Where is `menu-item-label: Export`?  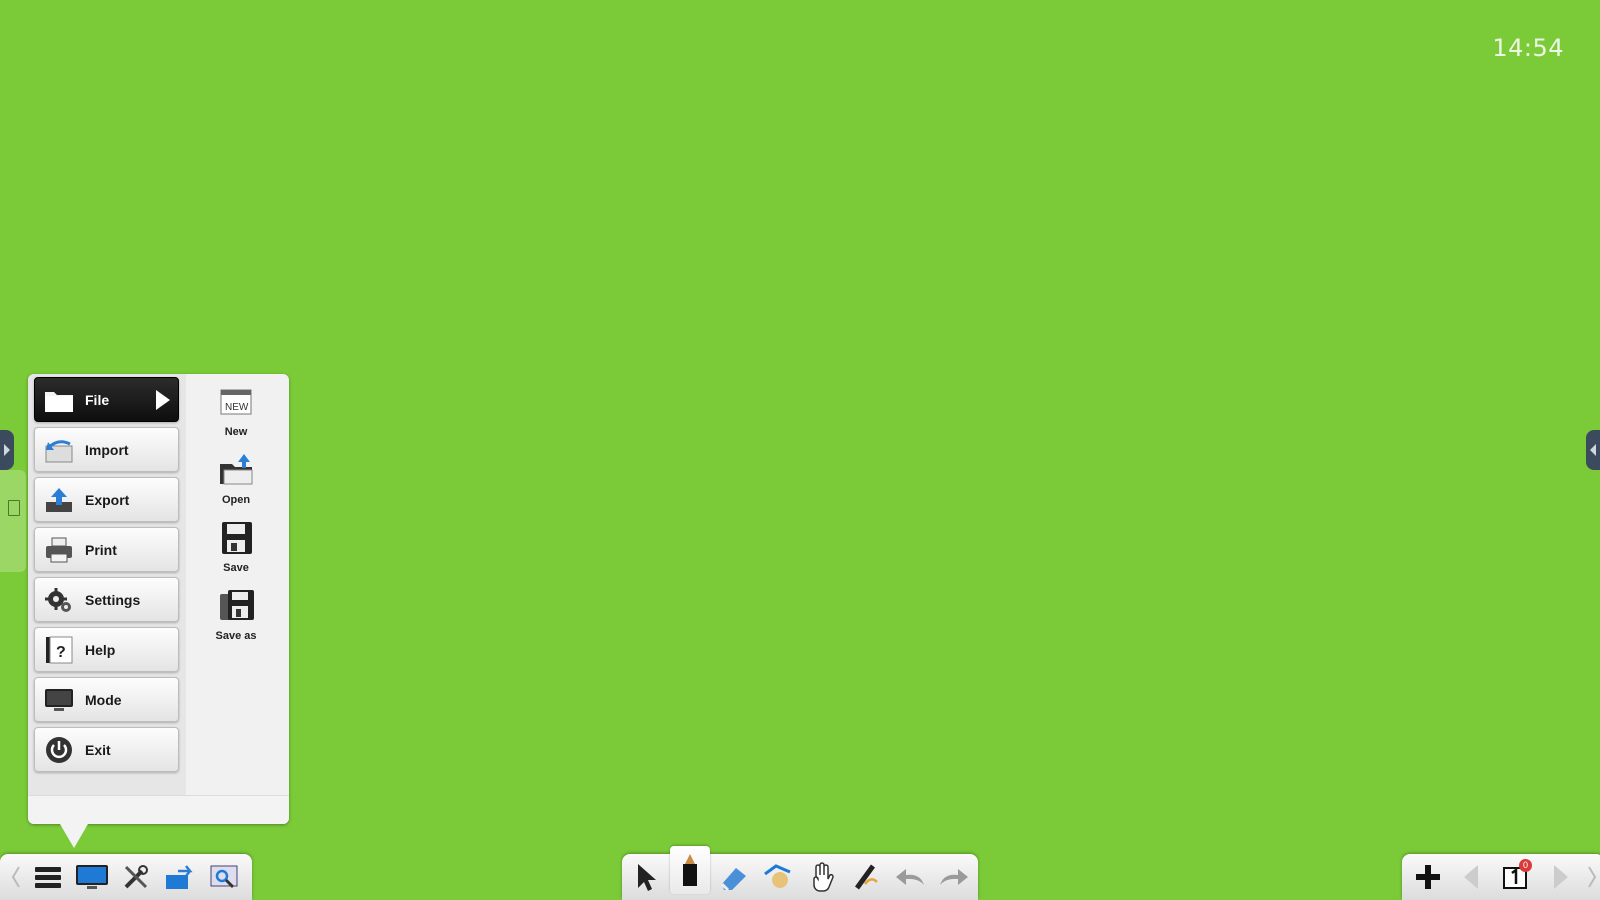
menu-item-label: Export is located at coordinates (107, 499).